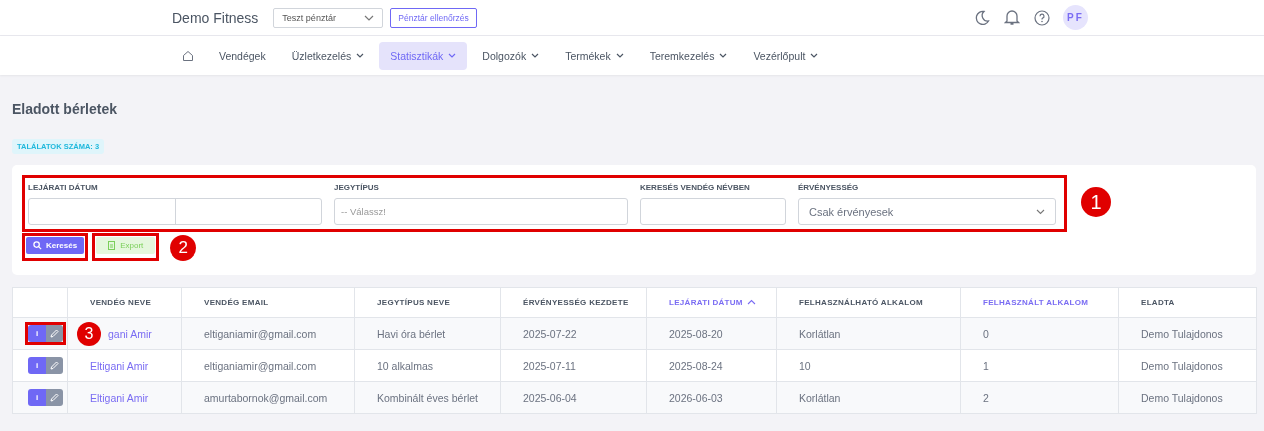 The image size is (1264, 431). I want to click on field-label: LEJÁRATI DÁTUM, so click(63, 187).